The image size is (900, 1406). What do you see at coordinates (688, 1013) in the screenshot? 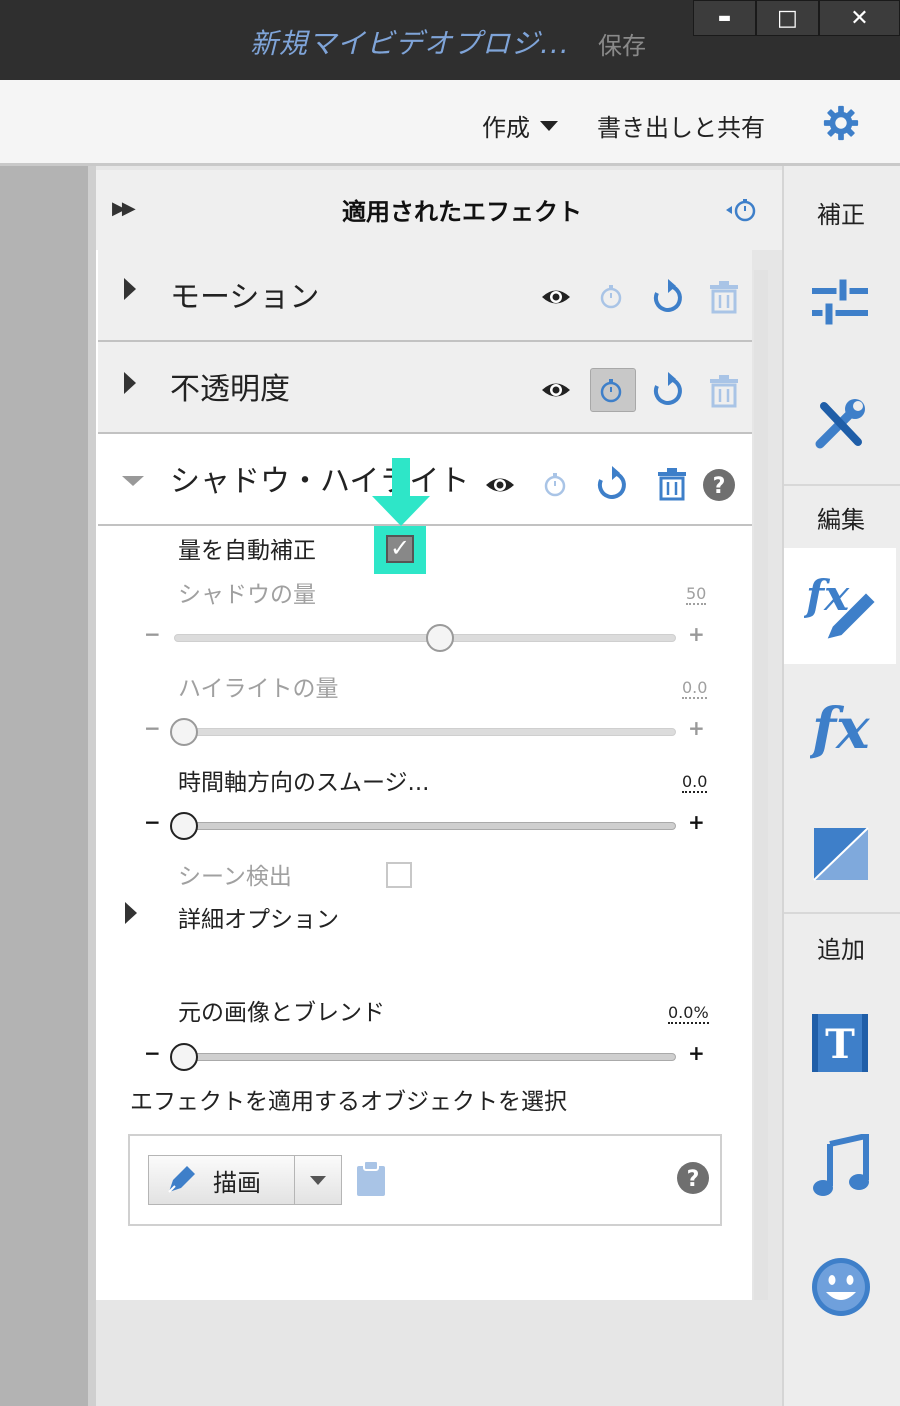
I see `blend-original-value: 0.0%` at bounding box center [688, 1013].